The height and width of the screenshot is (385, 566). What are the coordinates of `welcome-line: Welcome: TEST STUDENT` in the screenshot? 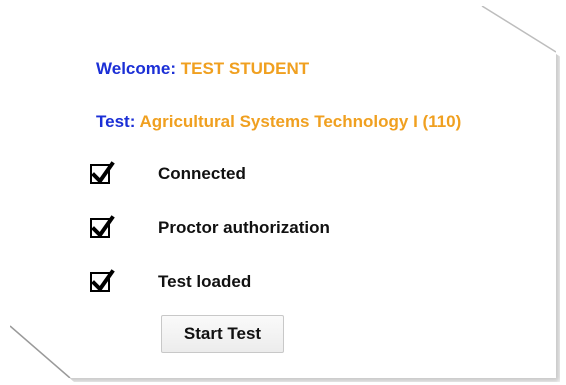 It's located at (202, 69).